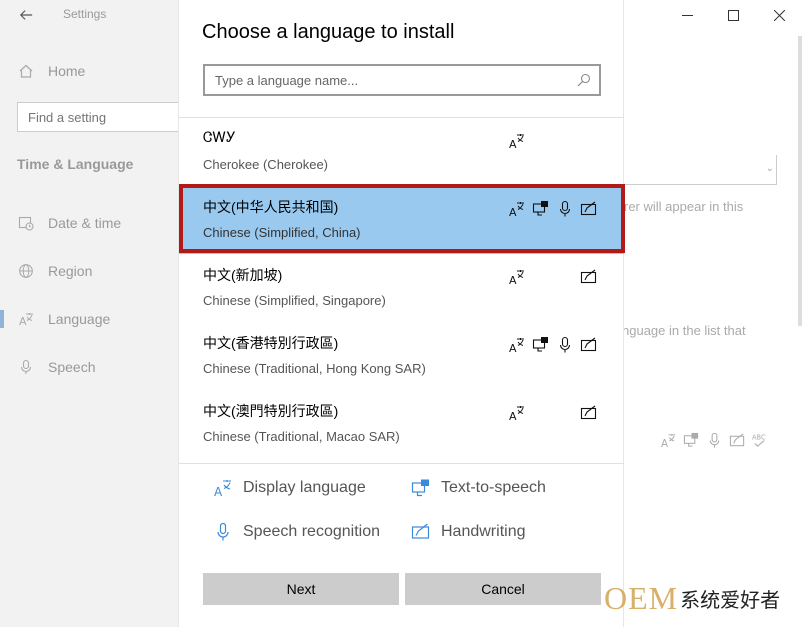 Image resolution: width=802 pixels, height=627 pixels. What do you see at coordinates (75, 164) in the screenshot?
I see `section-title: Time & Language` at bounding box center [75, 164].